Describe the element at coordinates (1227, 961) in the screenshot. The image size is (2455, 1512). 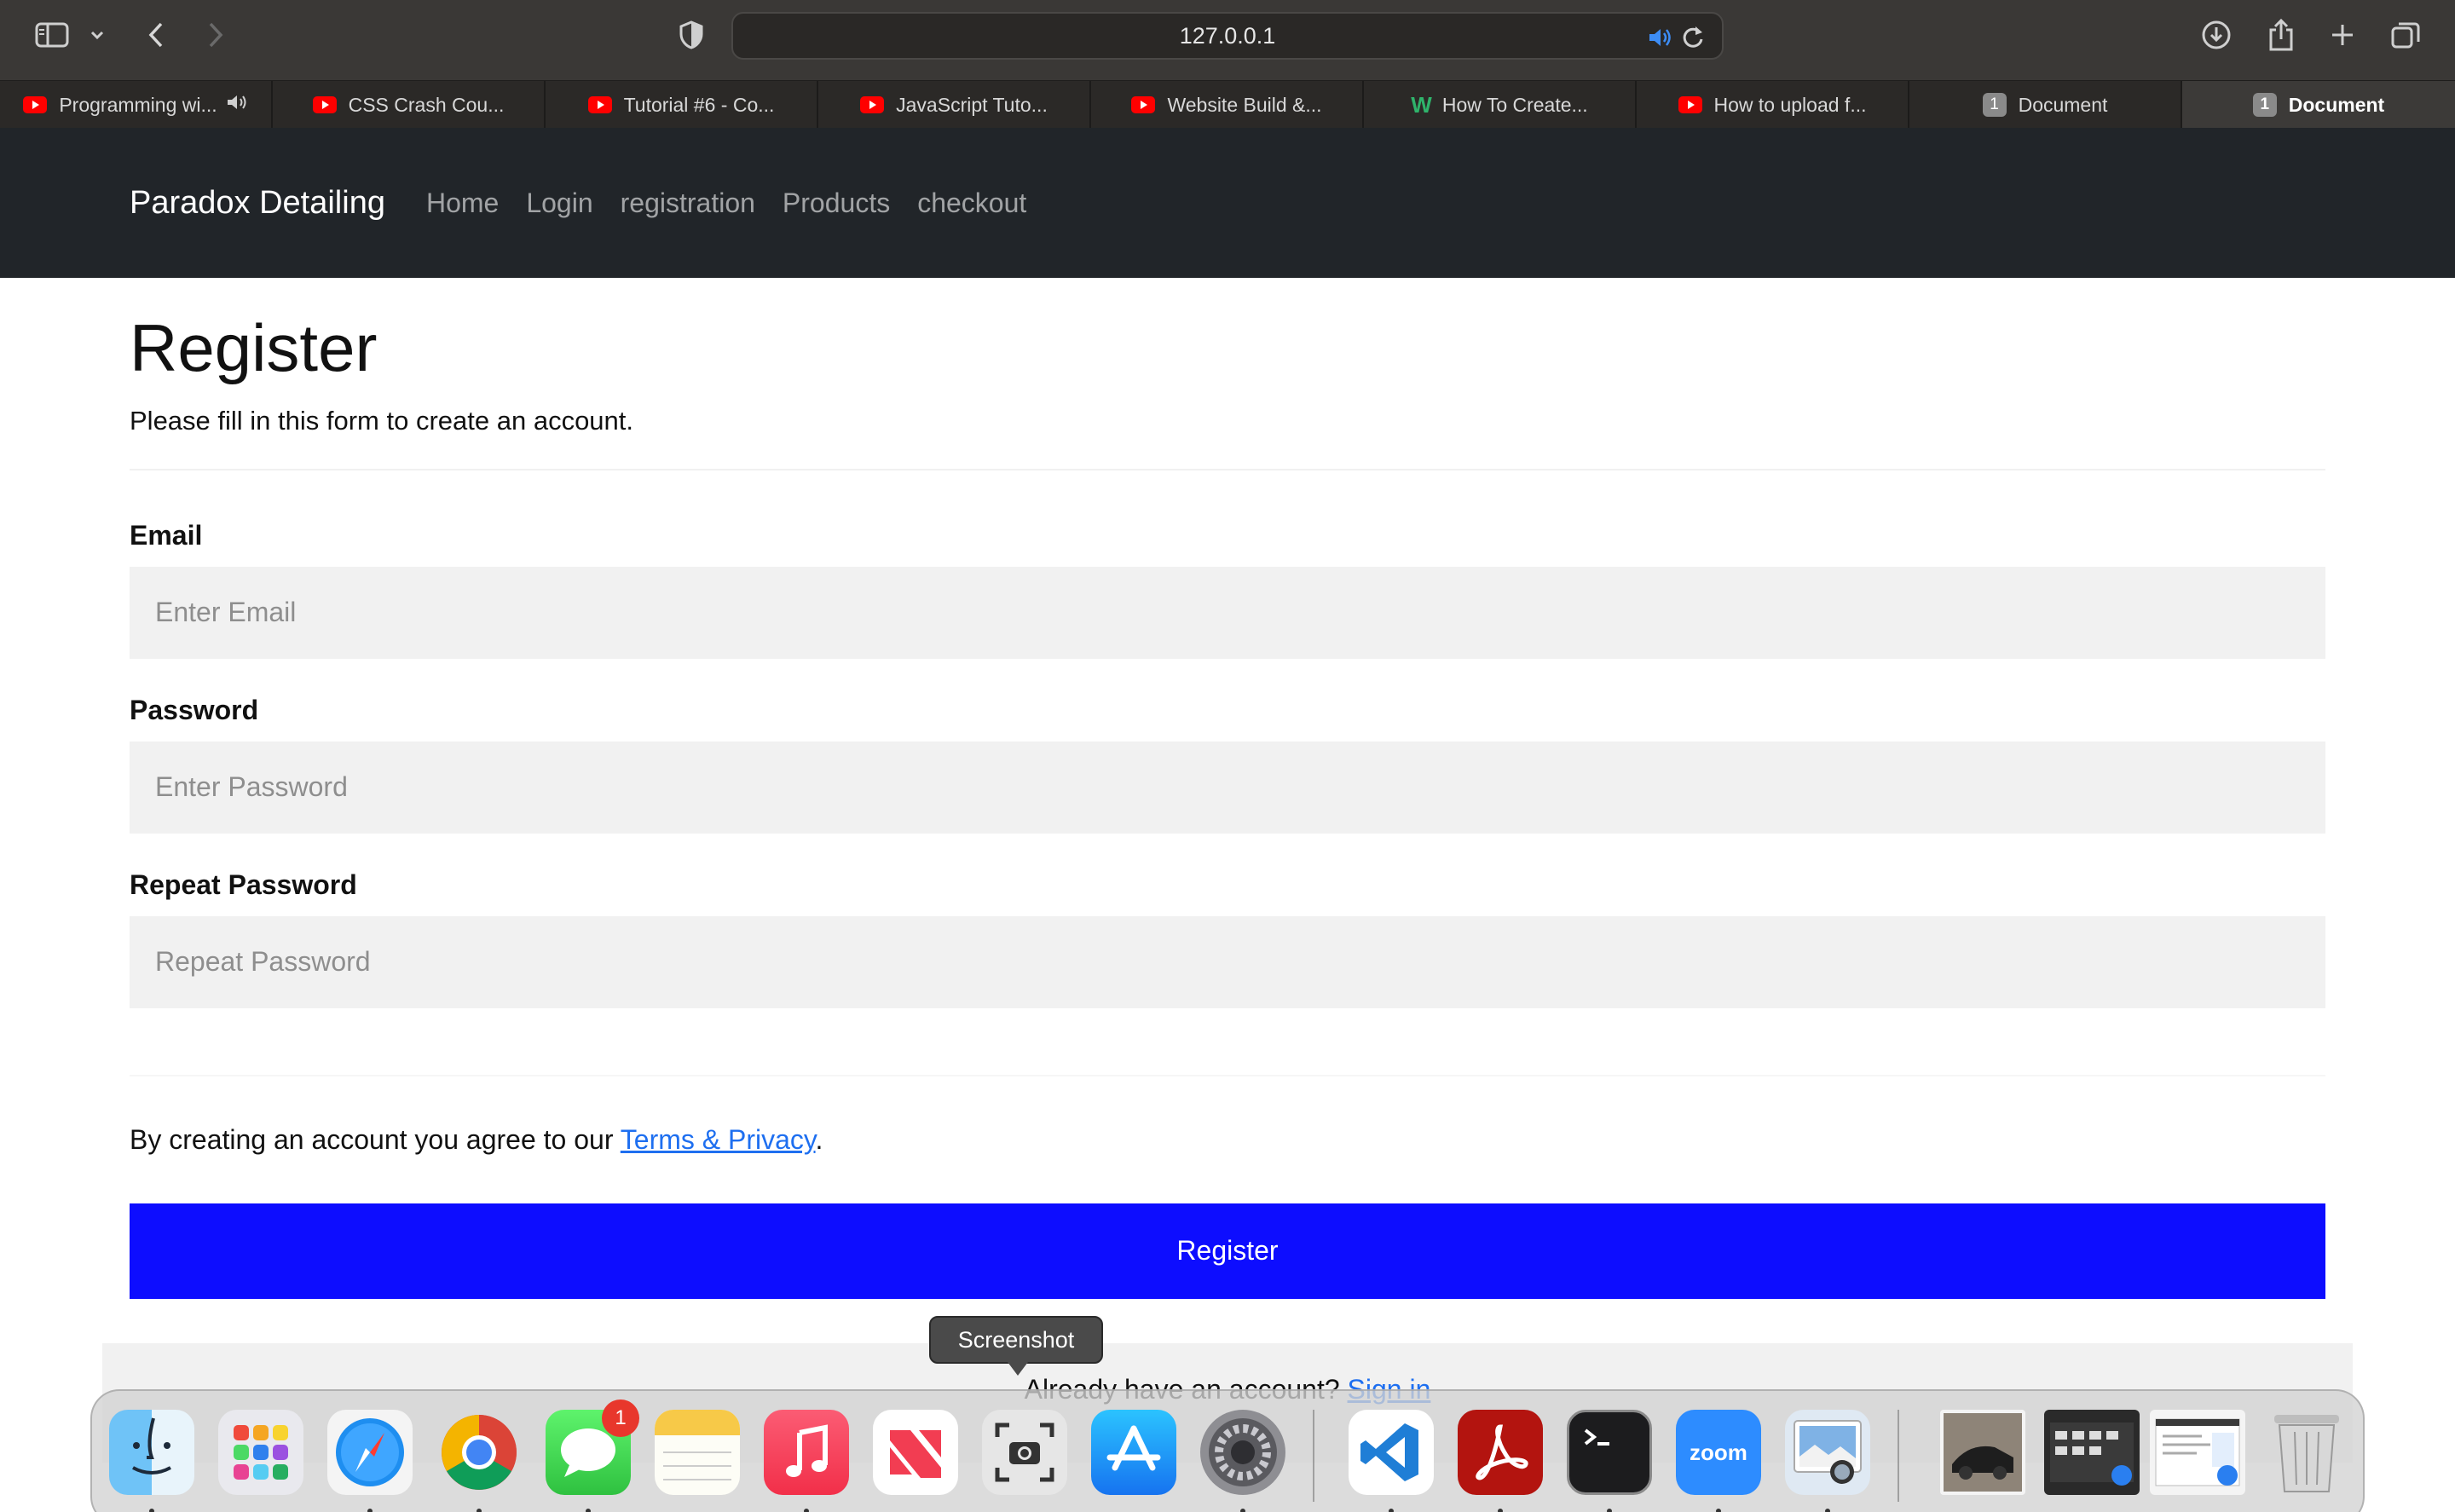
I see `repeat-password-field` at that location.